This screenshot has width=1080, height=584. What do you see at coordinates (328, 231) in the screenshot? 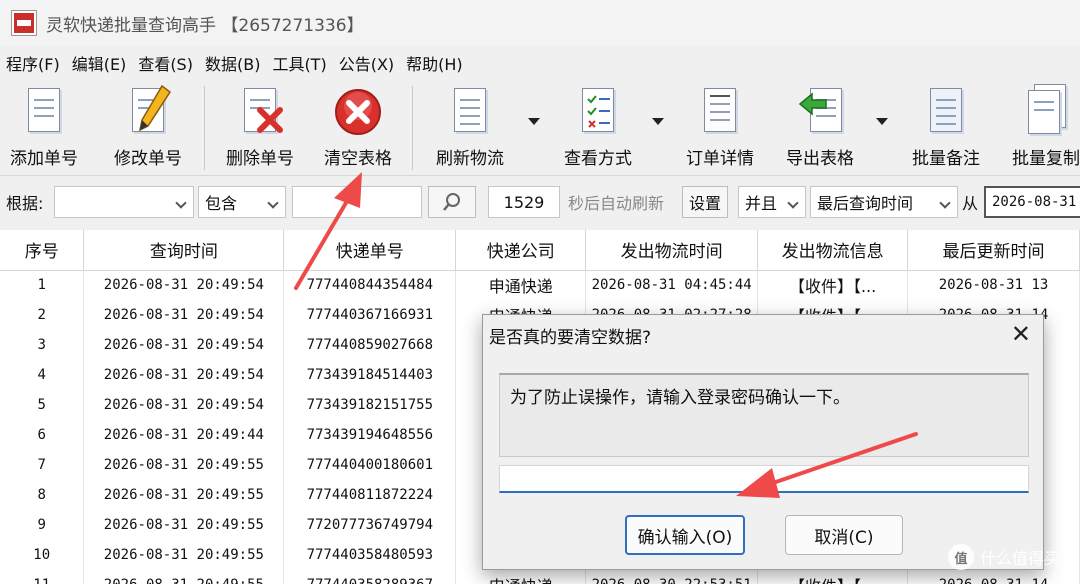
I see `annotation-arrow-clear` at bounding box center [328, 231].